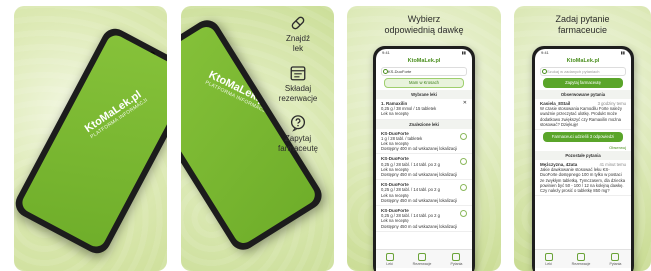 Image resolution: width=651 pixels, height=271 pixels. Describe the element at coordinates (298, 123) in the screenshot. I see `question-bubble-icon` at that location.